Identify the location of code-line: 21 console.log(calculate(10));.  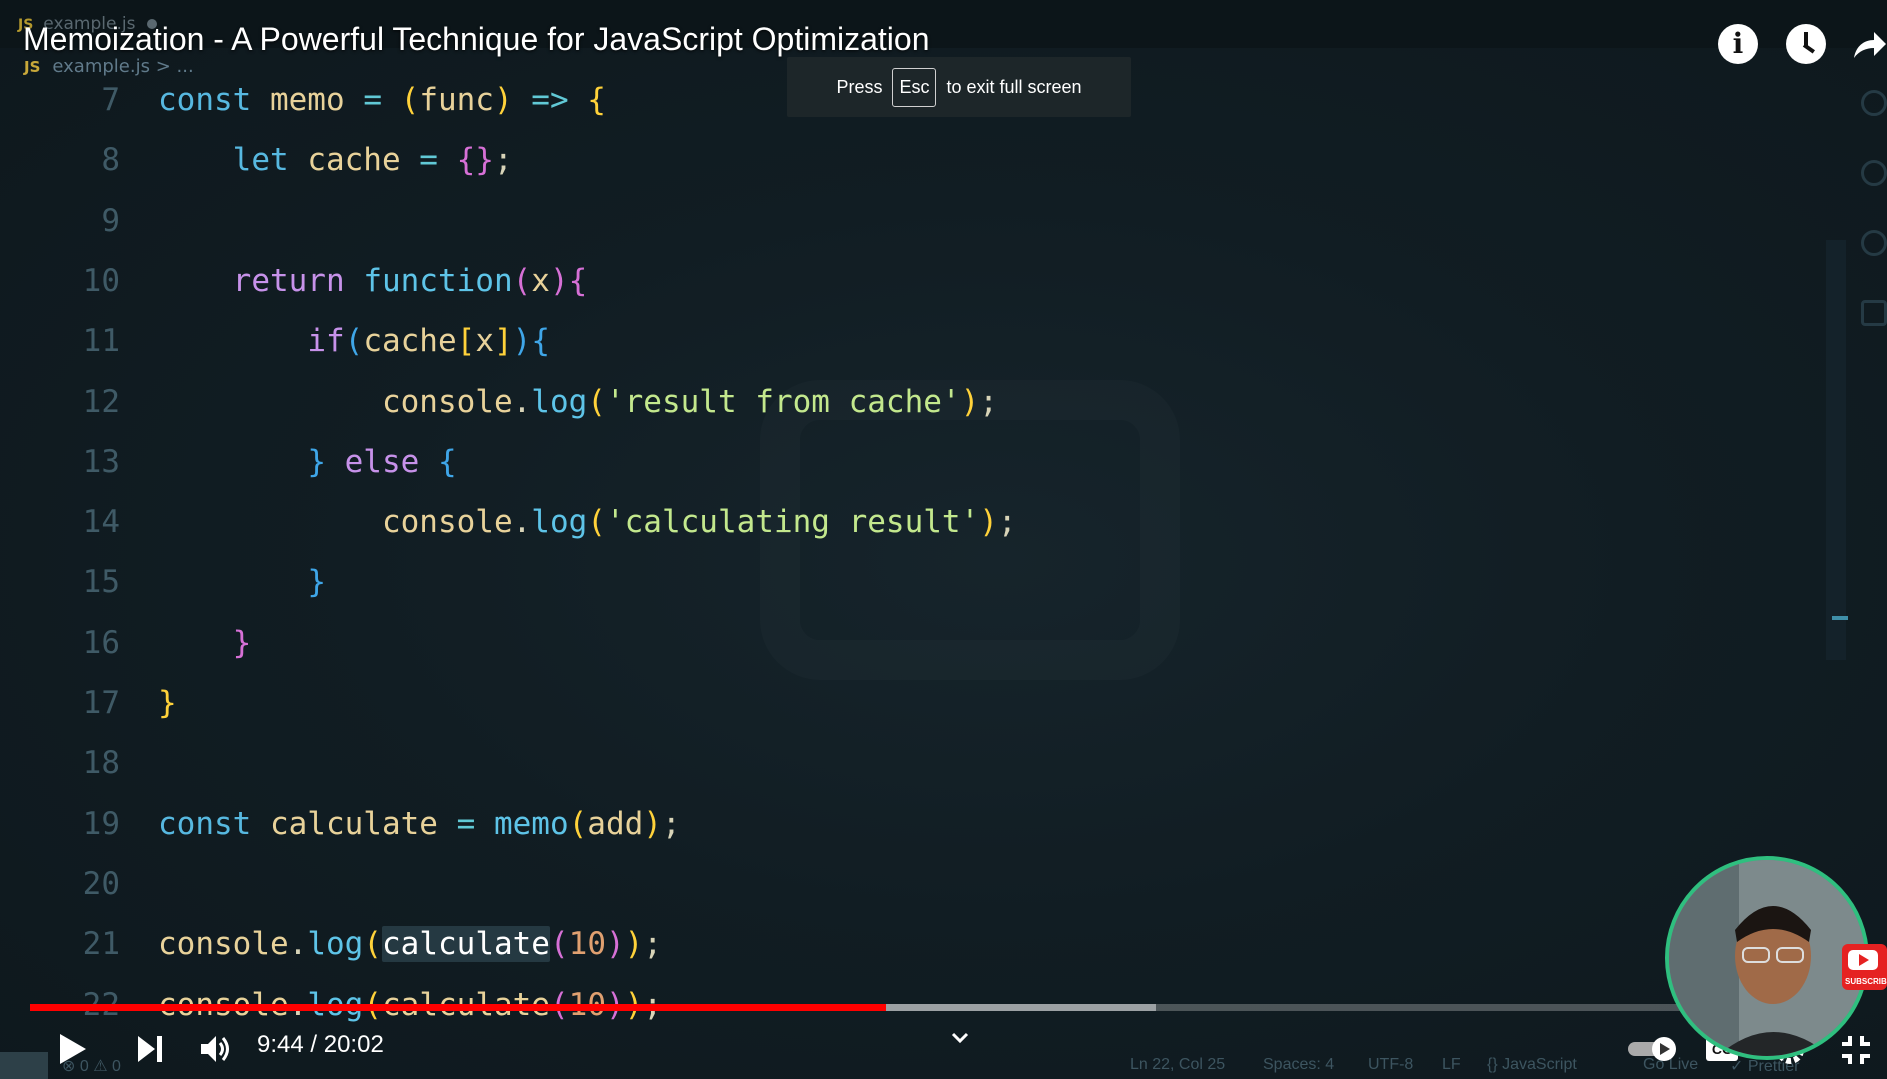
(915, 944).